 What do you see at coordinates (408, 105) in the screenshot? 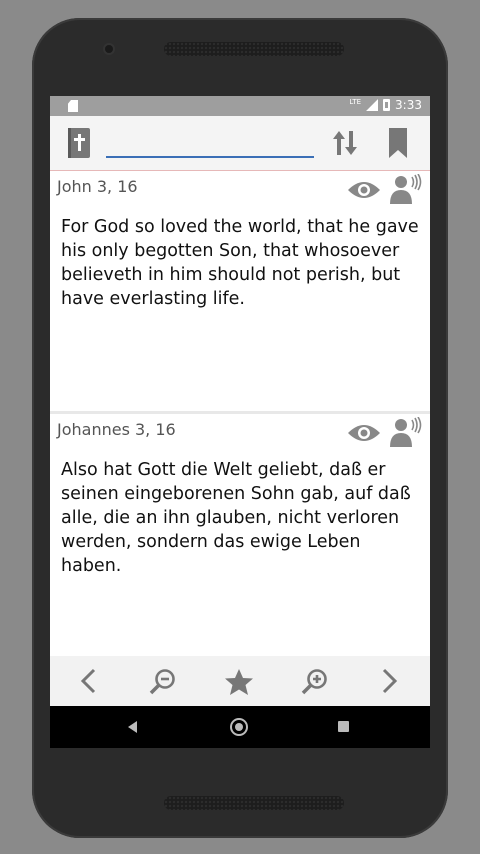
I see `clock: 3:33` at bounding box center [408, 105].